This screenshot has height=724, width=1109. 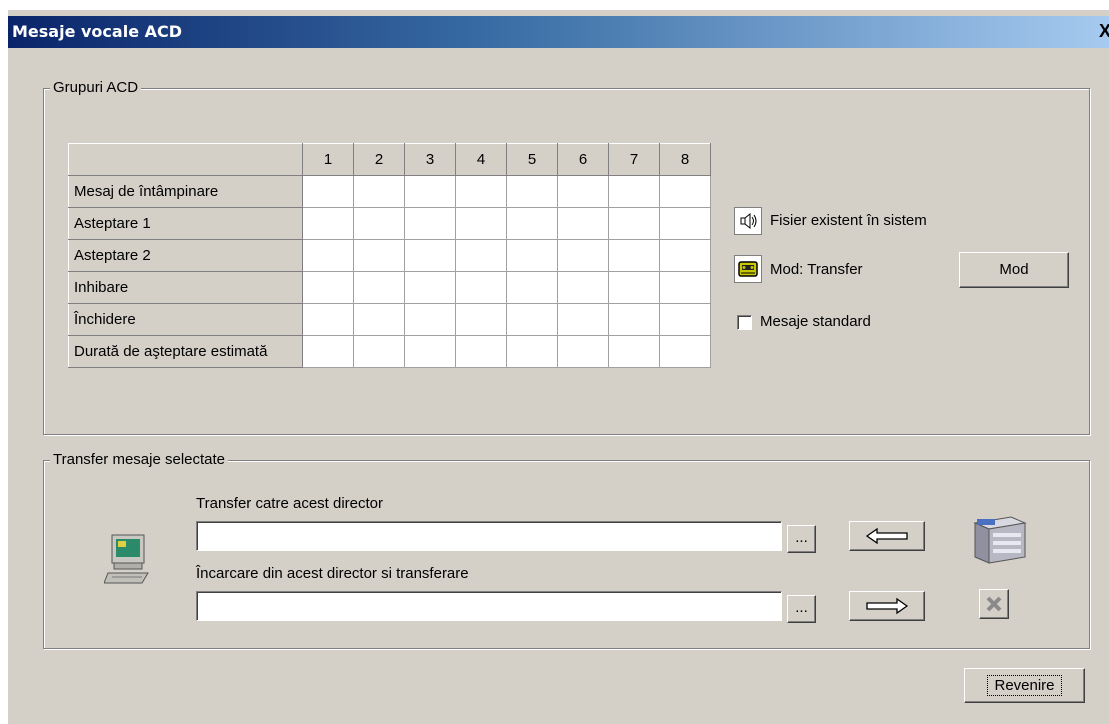 I want to click on back-button: Revenire, so click(x=1024, y=685).